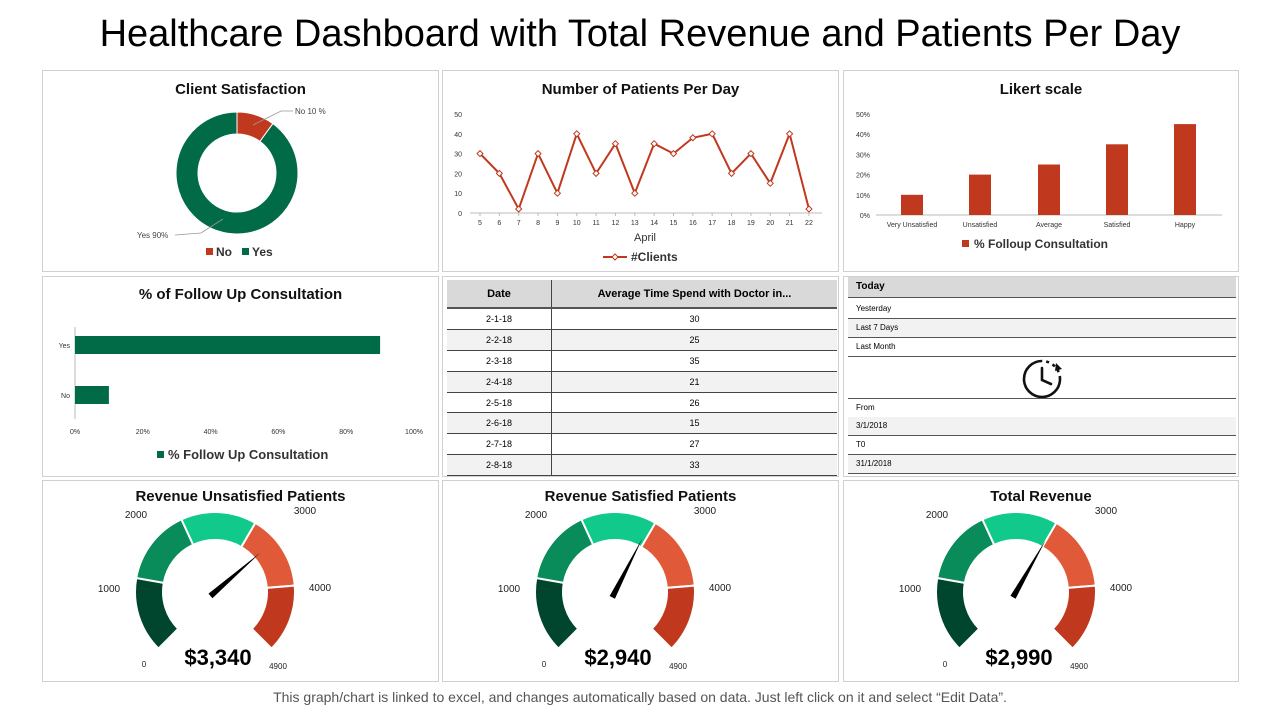 This screenshot has height=720, width=1280. What do you see at coordinates (519, 223) in the screenshot?
I see `x-tick-label: 7` at bounding box center [519, 223].